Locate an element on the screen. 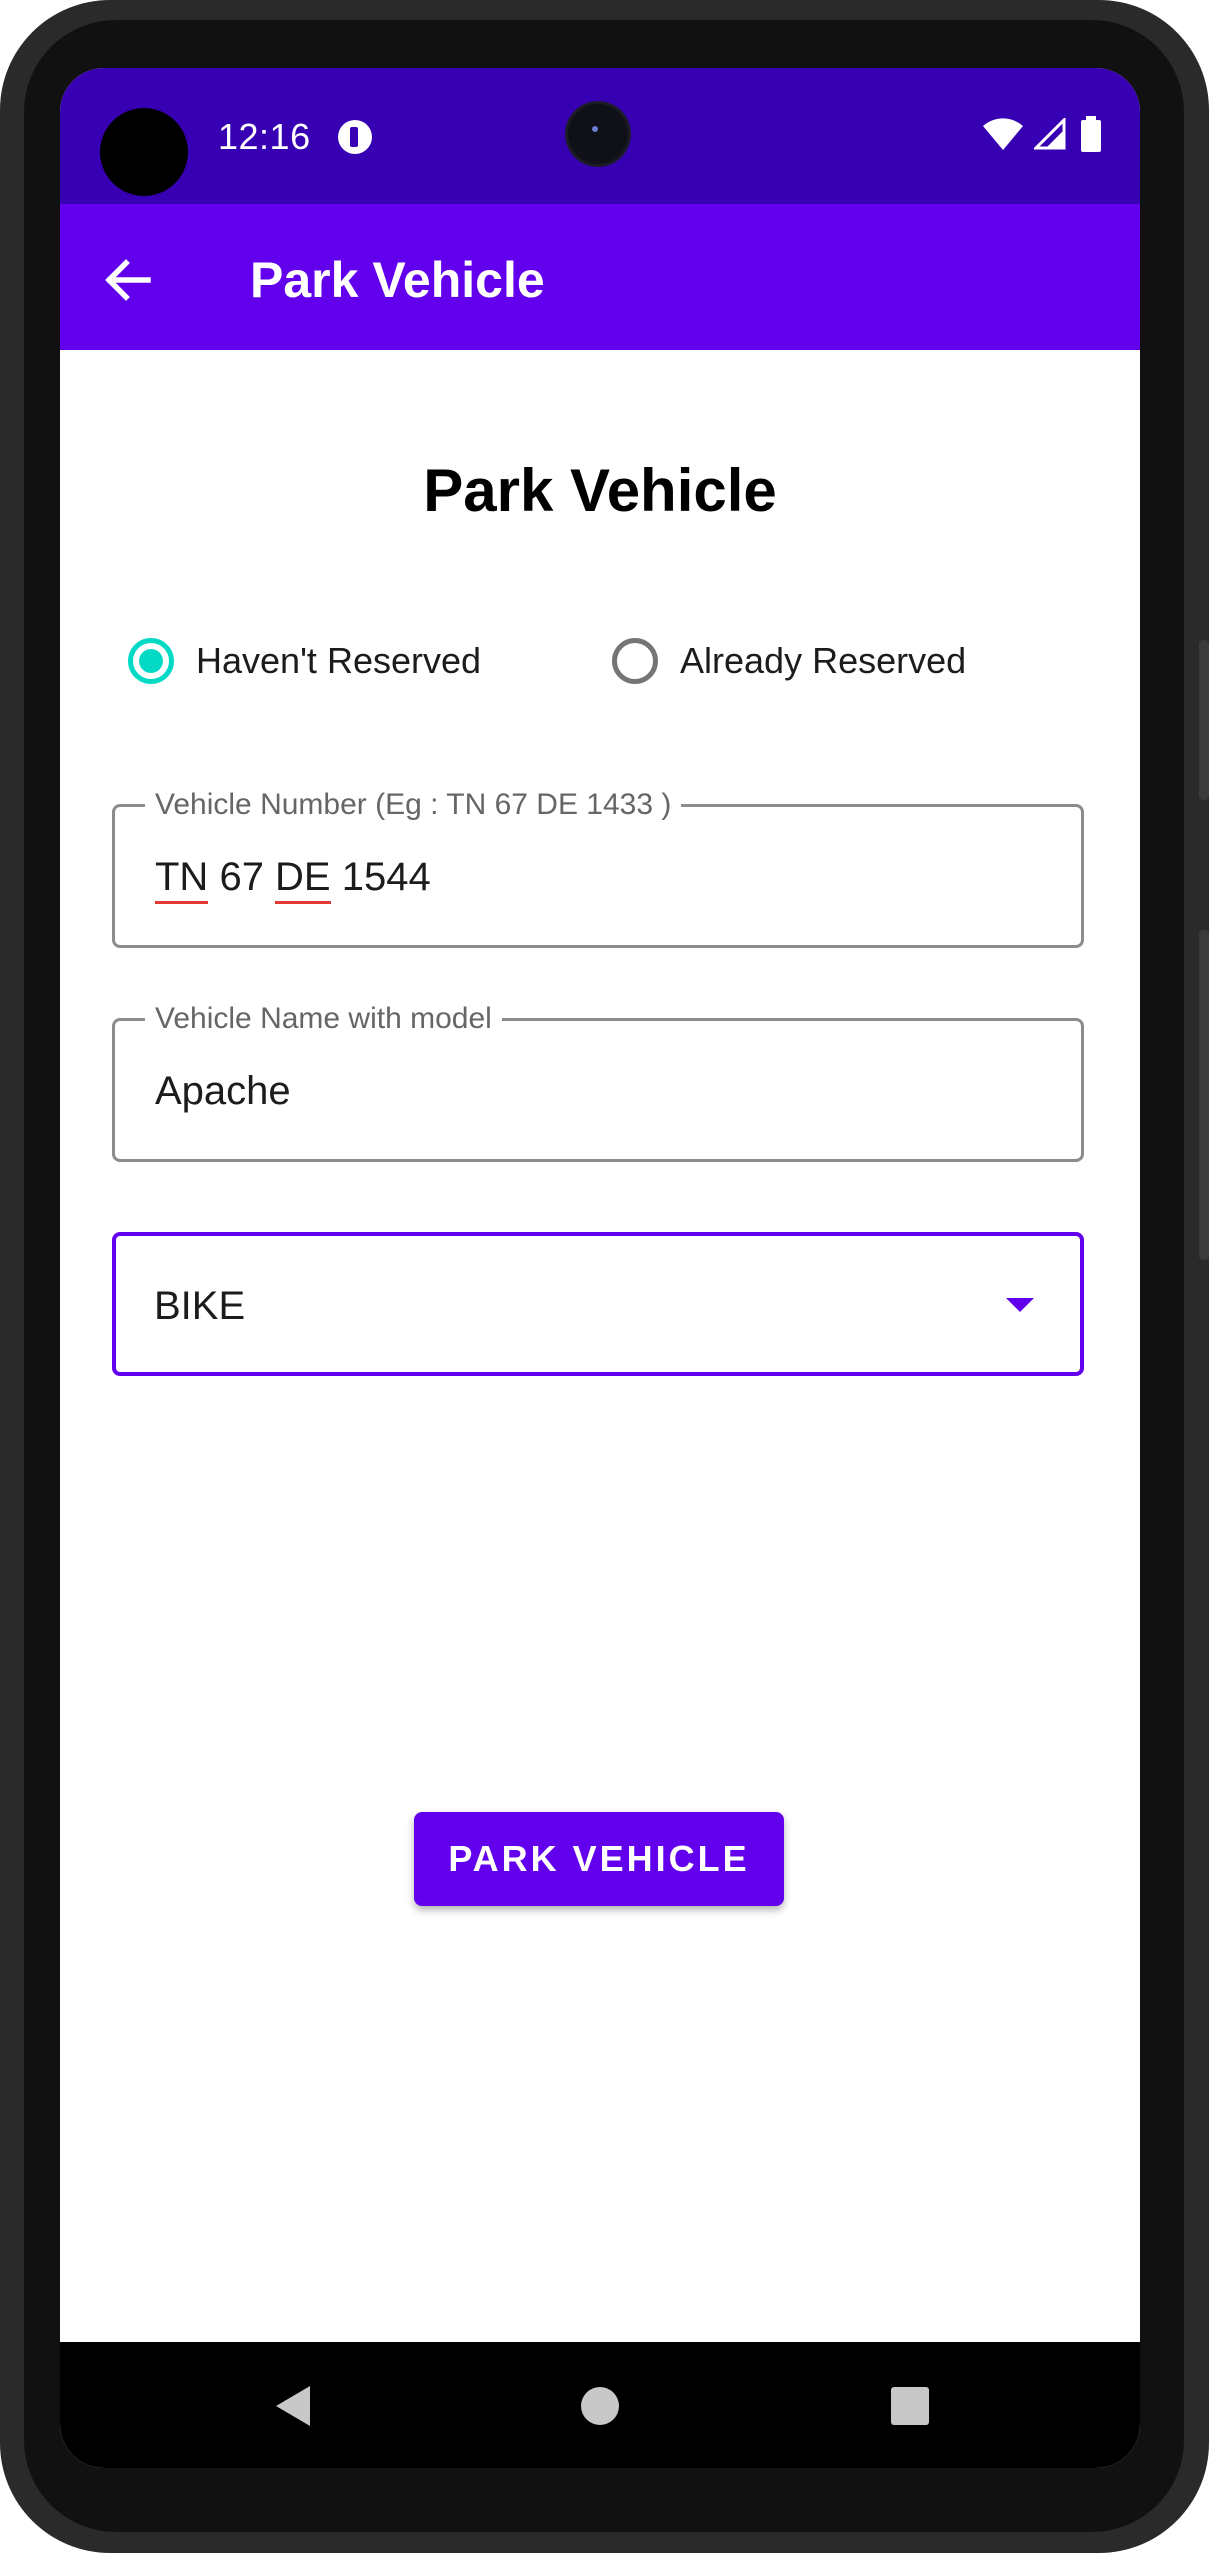 This screenshot has height=2553, width=1209. app-notification-icon is located at coordinates (355, 137).